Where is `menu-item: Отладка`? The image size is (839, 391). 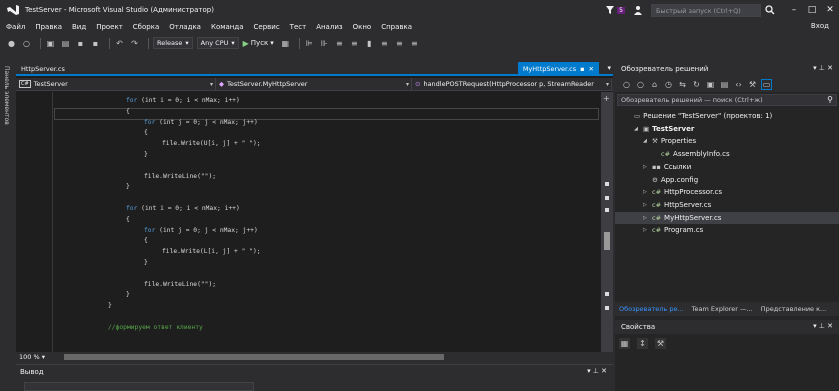 menu-item: Отладка is located at coordinates (185, 27).